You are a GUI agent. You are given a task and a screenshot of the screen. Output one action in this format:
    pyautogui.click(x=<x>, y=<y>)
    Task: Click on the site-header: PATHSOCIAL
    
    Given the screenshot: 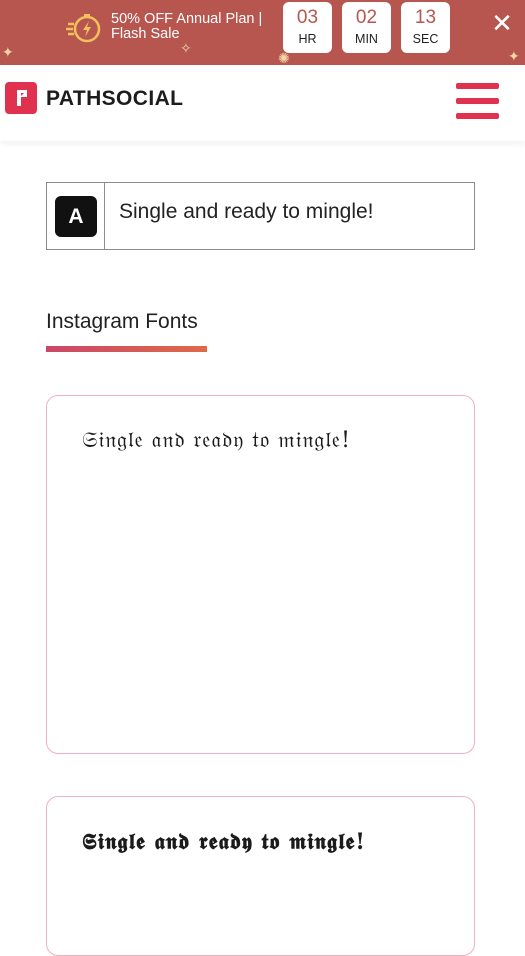 What is the action you would take?
    pyautogui.click(x=262, y=103)
    